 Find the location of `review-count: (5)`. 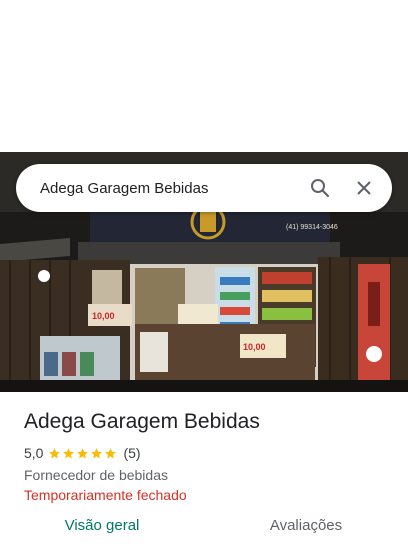

review-count: (5) is located at coordinates (131, 453).